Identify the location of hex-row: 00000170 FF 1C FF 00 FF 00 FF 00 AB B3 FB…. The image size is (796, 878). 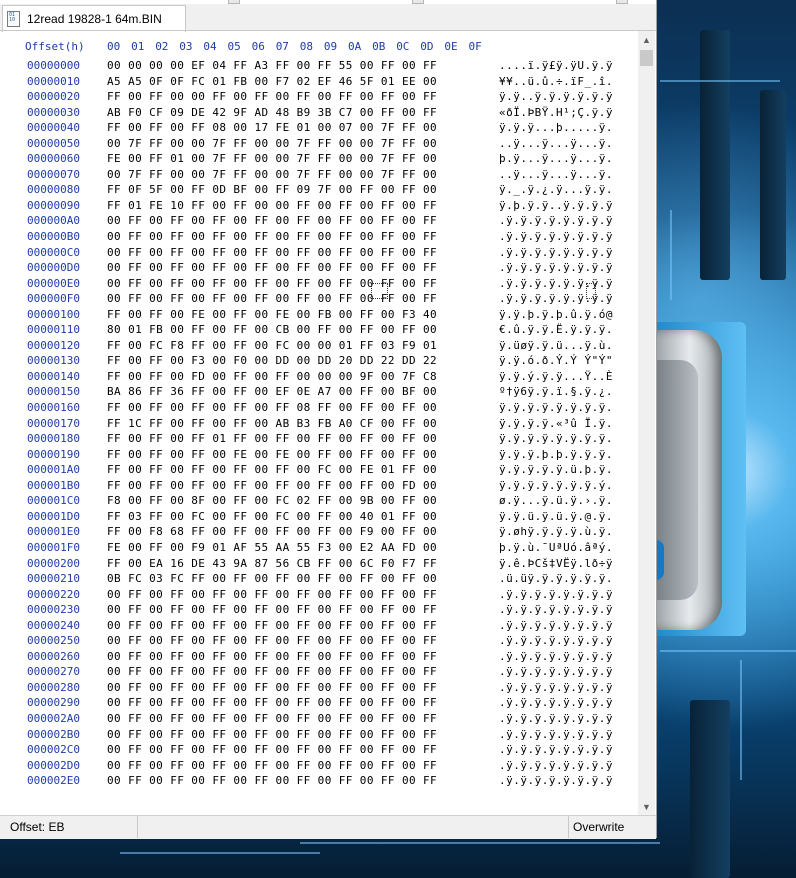
(319, 425).